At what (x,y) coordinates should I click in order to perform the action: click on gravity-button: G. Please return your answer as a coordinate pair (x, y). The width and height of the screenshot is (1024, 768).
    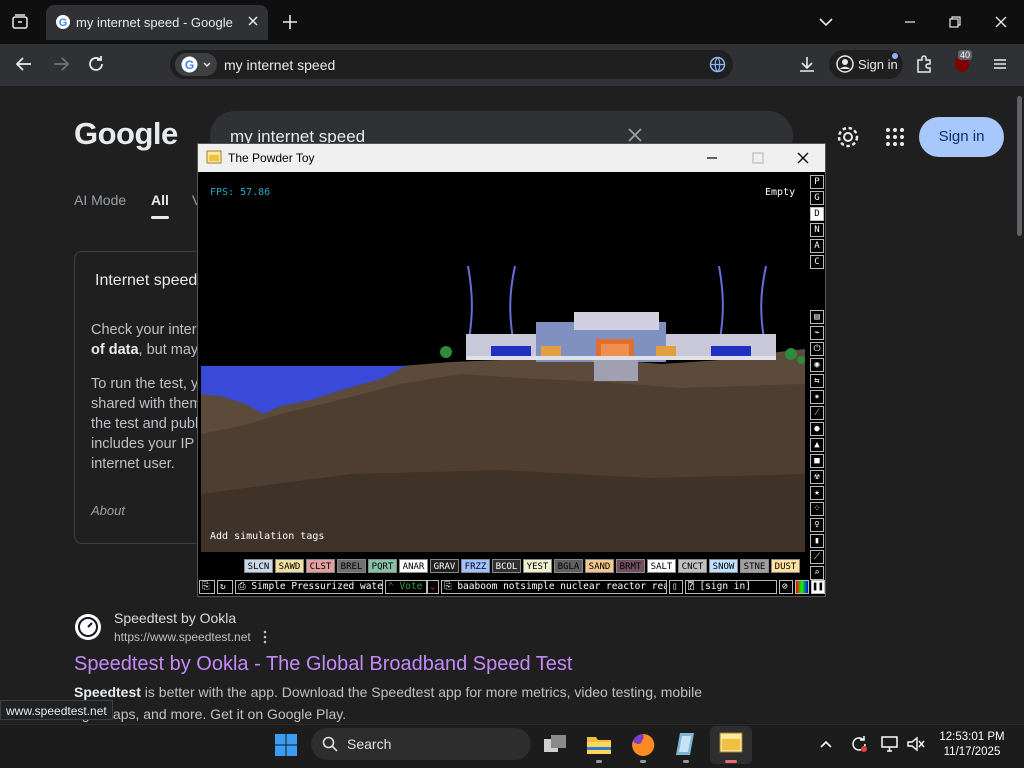
    Looking at the image, I should click on (817, 198).